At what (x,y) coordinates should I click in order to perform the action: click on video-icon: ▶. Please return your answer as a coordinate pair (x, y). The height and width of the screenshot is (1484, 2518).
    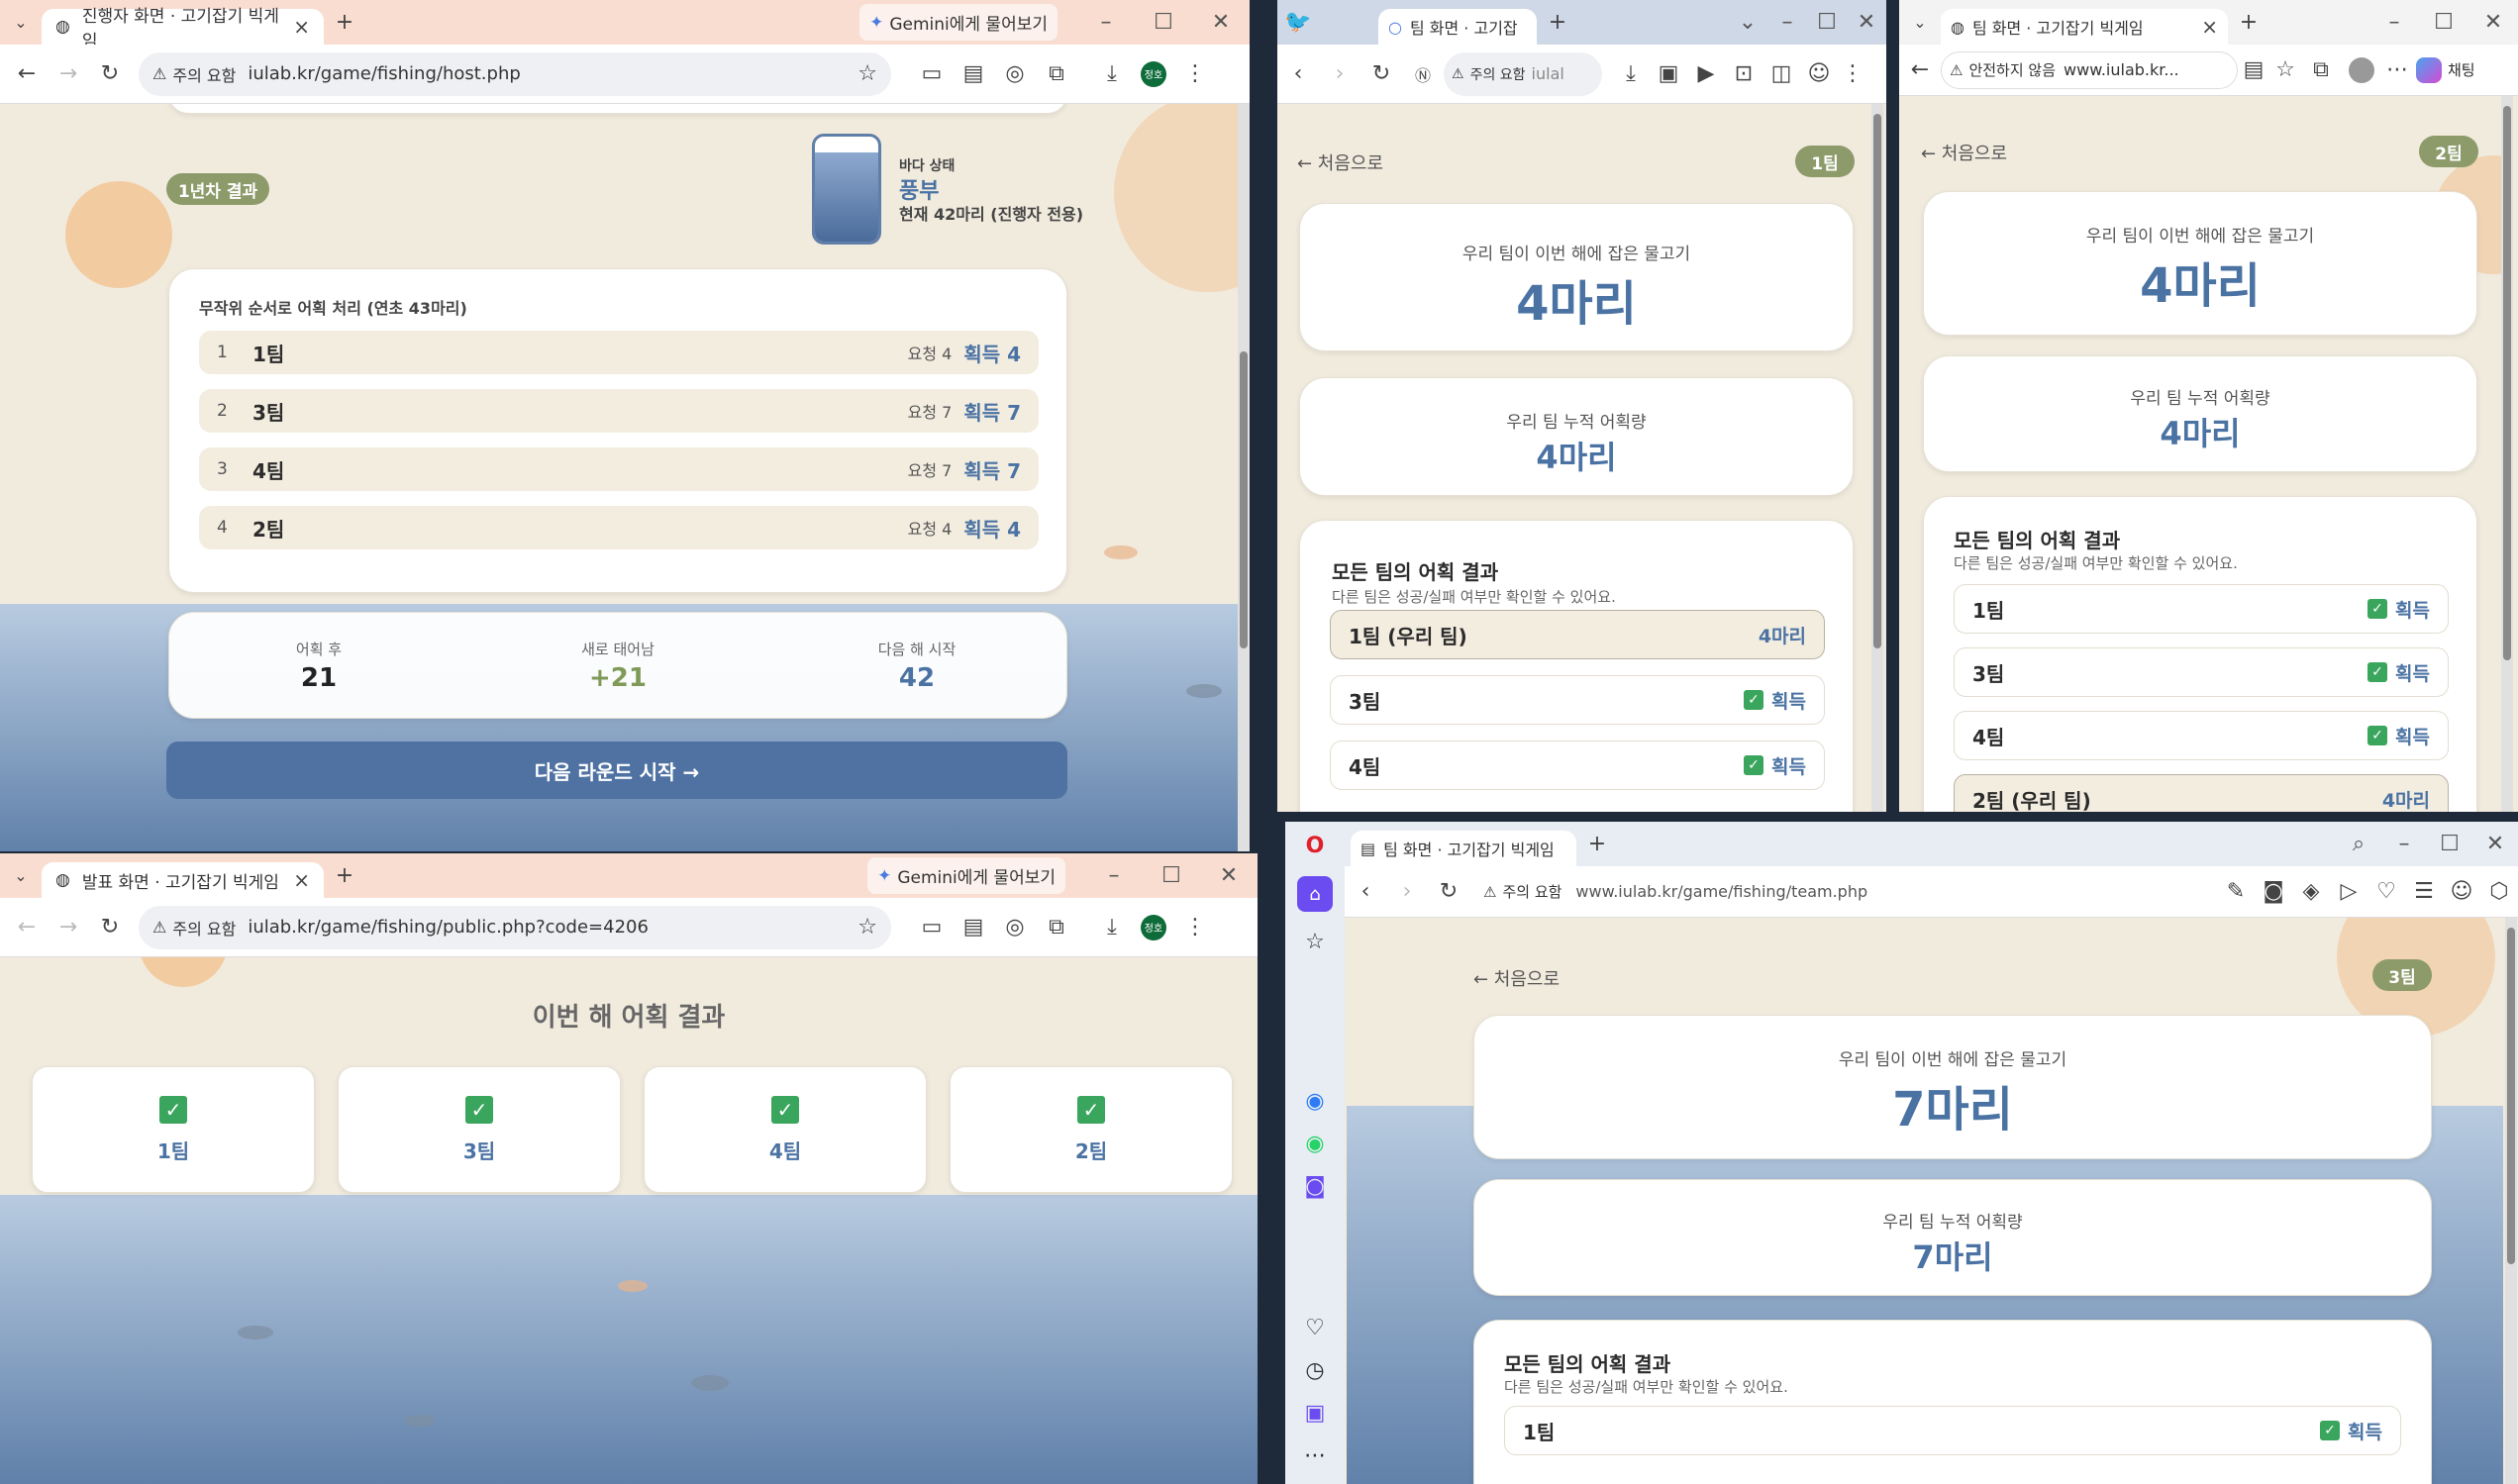
    Looking at the image, I should click on (1706, 73).